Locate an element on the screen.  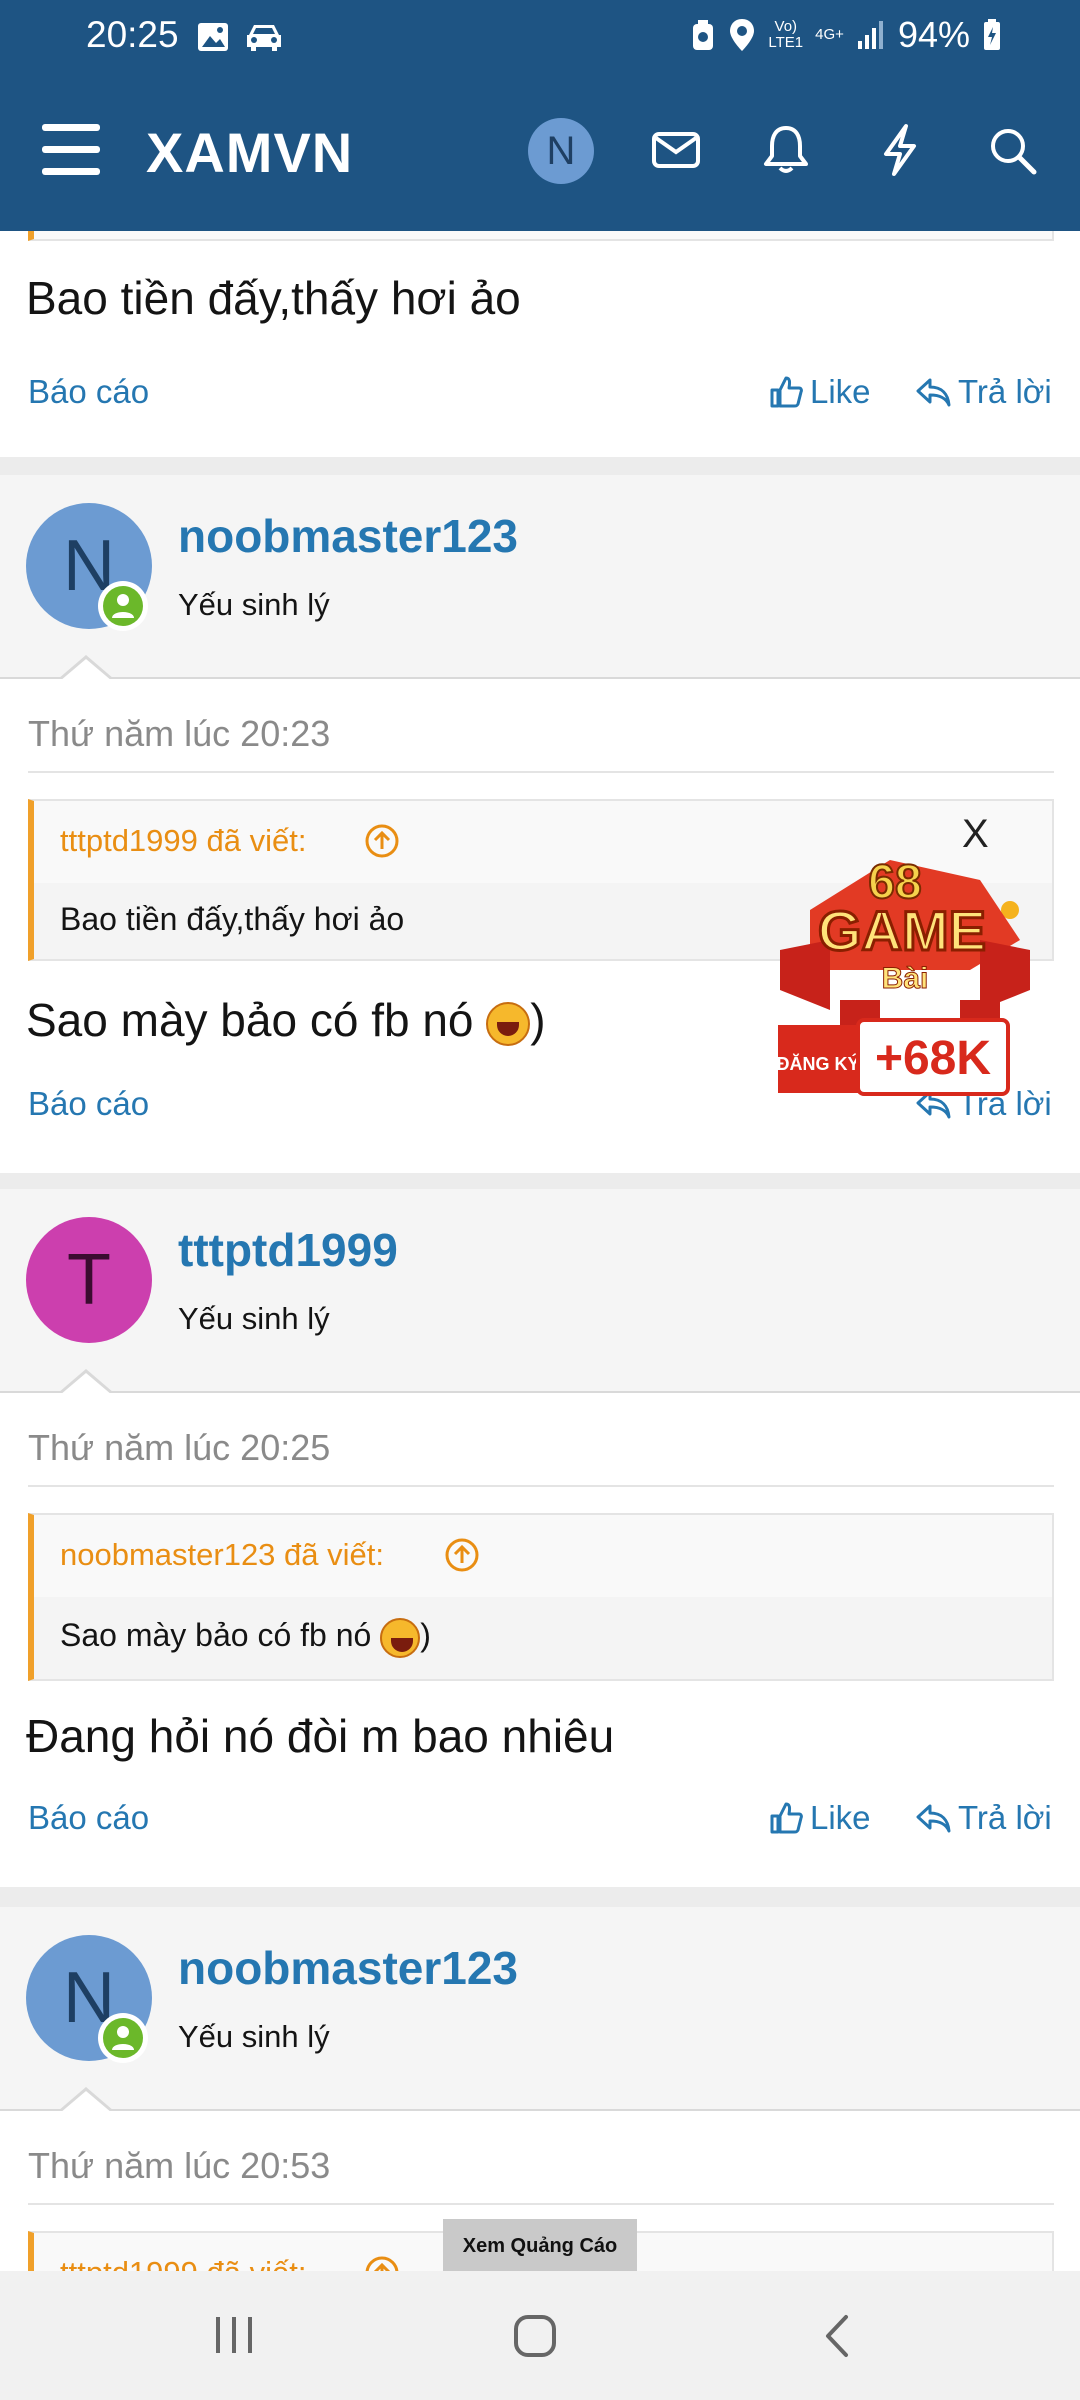
battery-charging-icon is located at coordinates (992, 34).